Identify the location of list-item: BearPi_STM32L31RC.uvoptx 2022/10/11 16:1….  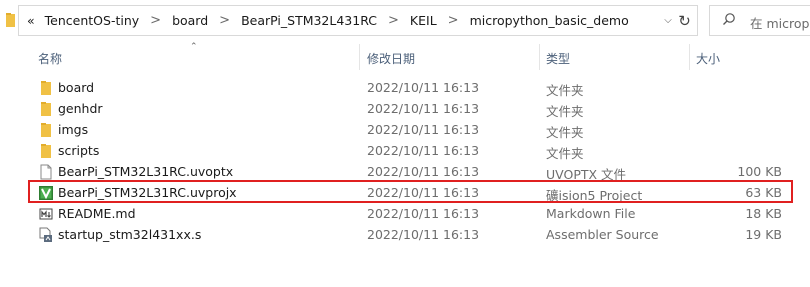
(405, 171).